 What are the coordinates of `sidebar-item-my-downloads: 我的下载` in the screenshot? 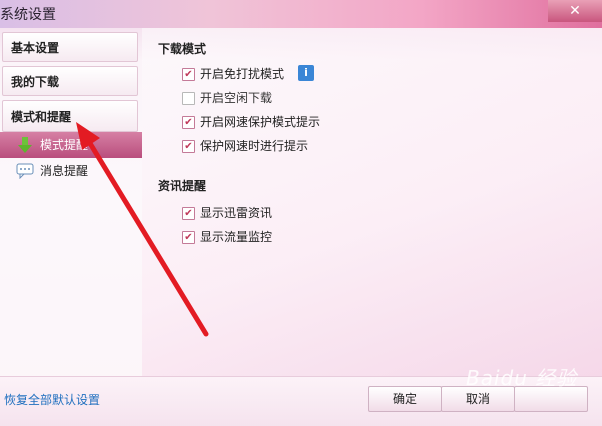 It's located at (70, 81).